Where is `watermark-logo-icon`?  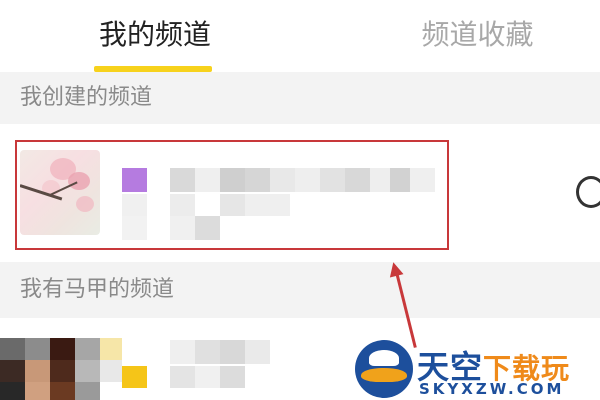
watermark-logo-icon is located at coordinates (384, 369).